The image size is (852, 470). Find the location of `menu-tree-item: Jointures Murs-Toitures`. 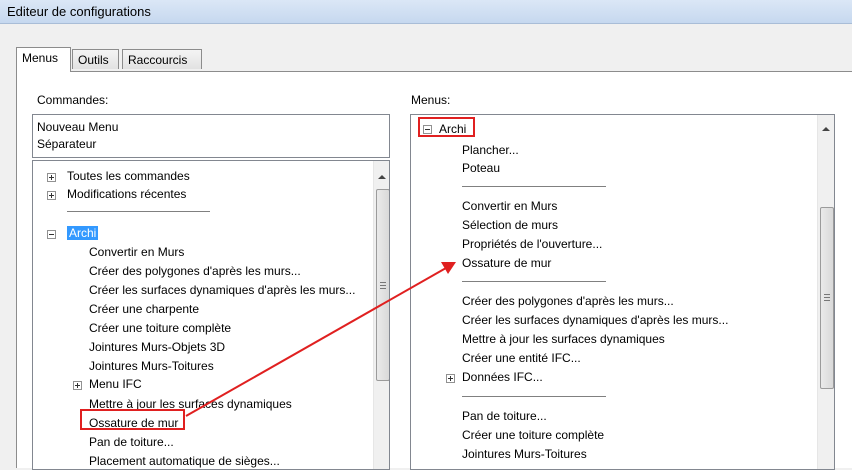

menu-tree-item: Jointures Murs-Toitures is located at coordinates (524, 454).